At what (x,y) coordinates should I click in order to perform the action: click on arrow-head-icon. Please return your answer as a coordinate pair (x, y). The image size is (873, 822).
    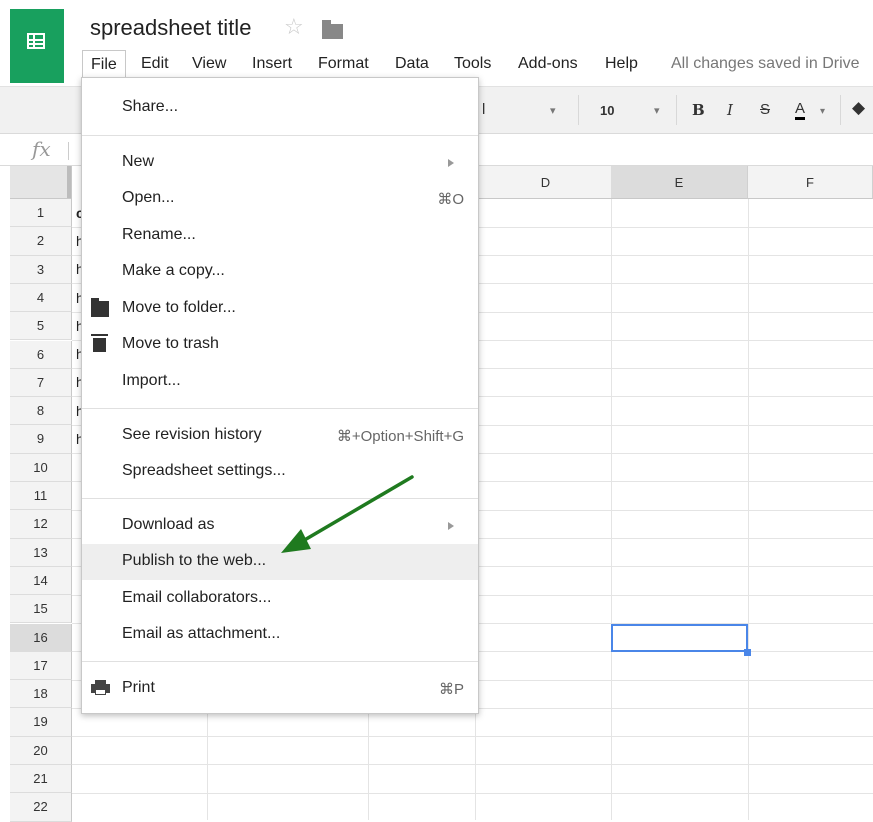
    Looking at the image, I should click on (296, 541).